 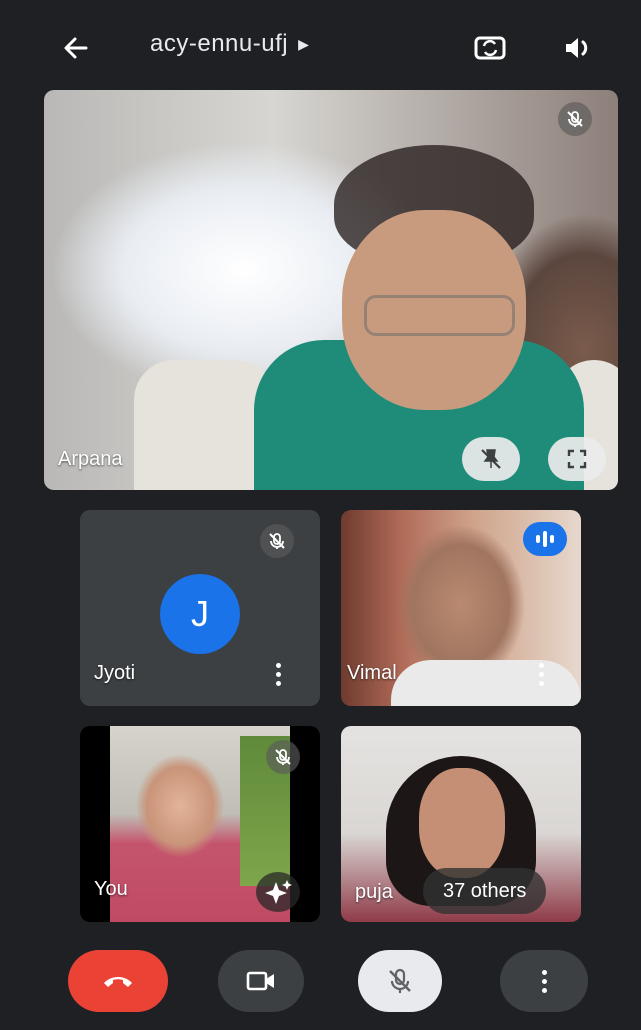 What do you see at coordinates (461, 608) in the screenshot?
I see `participant-tile-vimal: Vimal` at bounding box center [461, 608].